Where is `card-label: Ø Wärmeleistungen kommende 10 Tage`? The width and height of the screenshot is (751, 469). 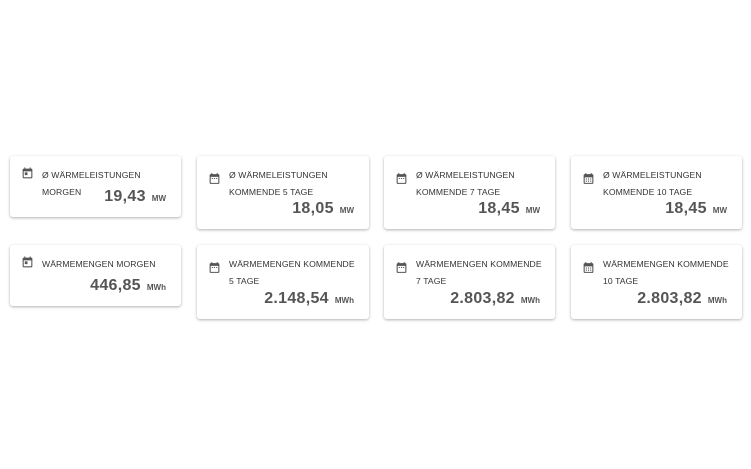 card-label: Ø Wärmeleistungen kommende 10 Tage is located at coordinates (652, 183).